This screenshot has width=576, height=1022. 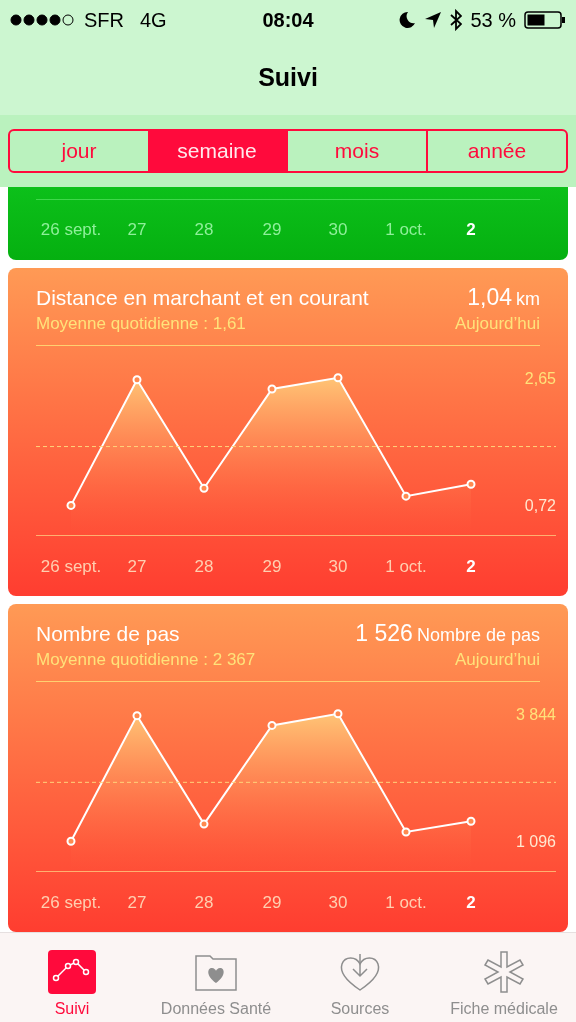 What do you see at coordinates (407, 20) in the screenshot?
I see `moon-icon` at bounding box center [407, 20].